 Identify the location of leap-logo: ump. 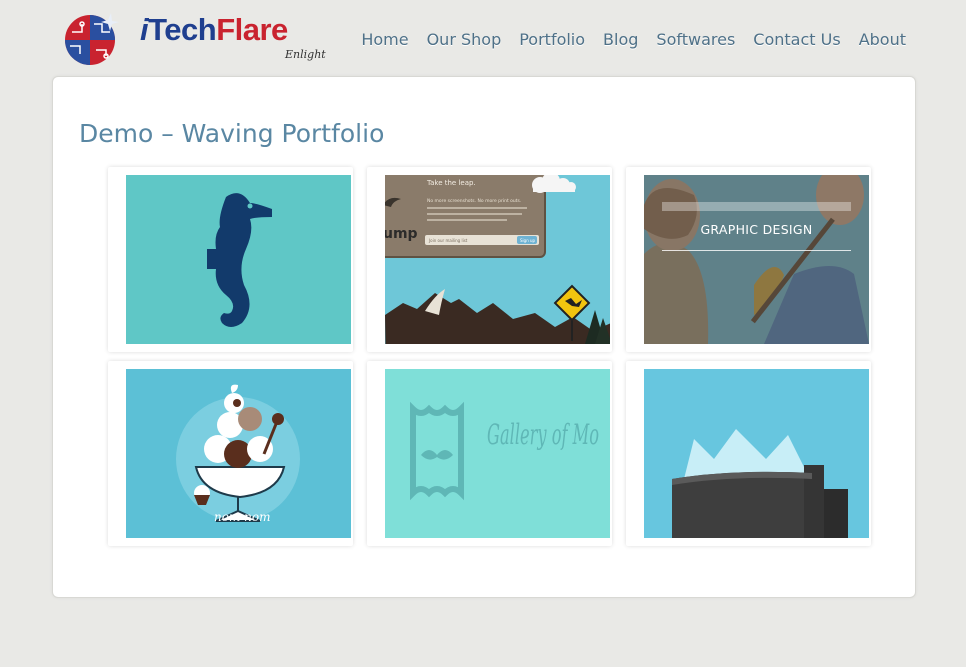
(401, 234).